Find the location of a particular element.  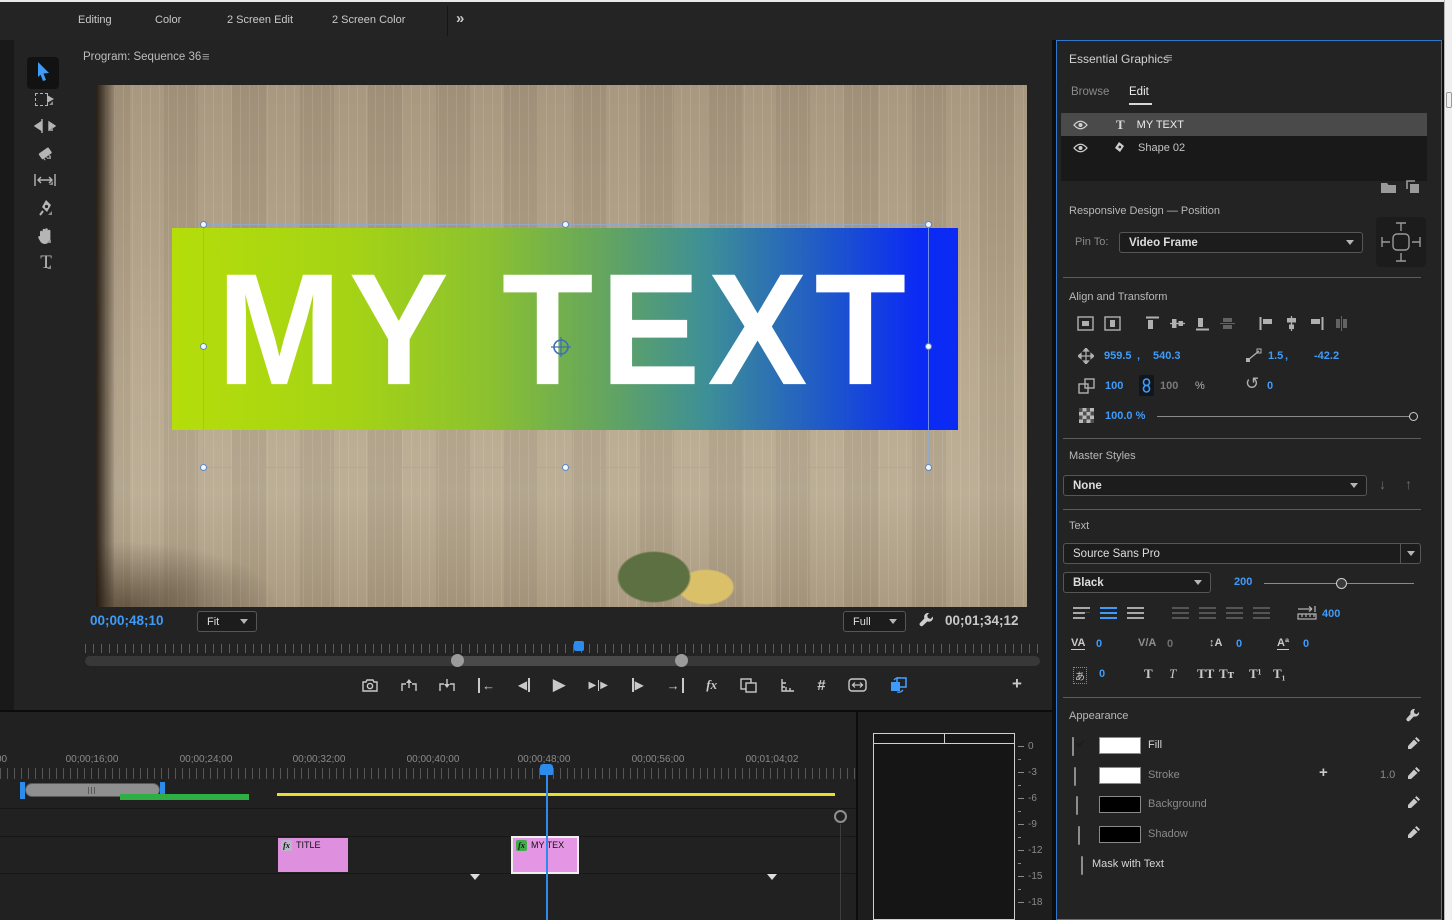

font-size-value: 200 is located at coordinates (1243, 582).